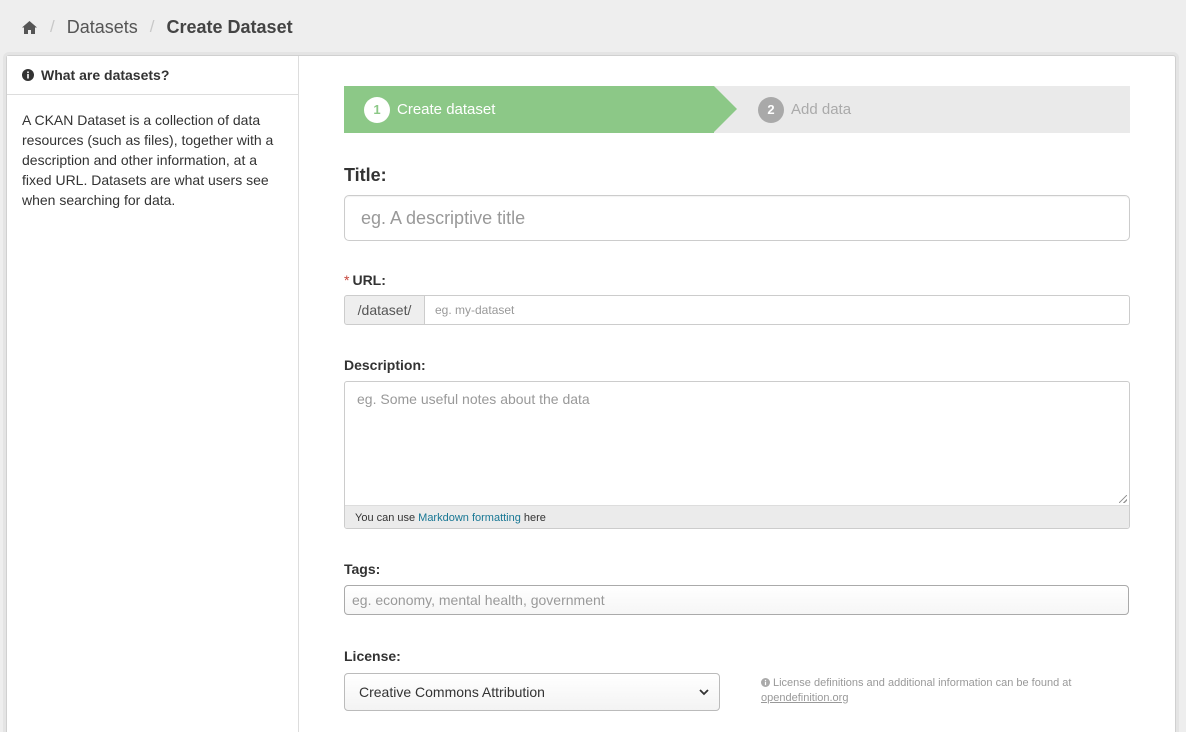 This screenshot has height=732, width=1186. What do you see at coordinates (469, 518) in the screenshot?
I see `markdown-formatting-link: Markdown formatting` at bounding box center [469, 518].